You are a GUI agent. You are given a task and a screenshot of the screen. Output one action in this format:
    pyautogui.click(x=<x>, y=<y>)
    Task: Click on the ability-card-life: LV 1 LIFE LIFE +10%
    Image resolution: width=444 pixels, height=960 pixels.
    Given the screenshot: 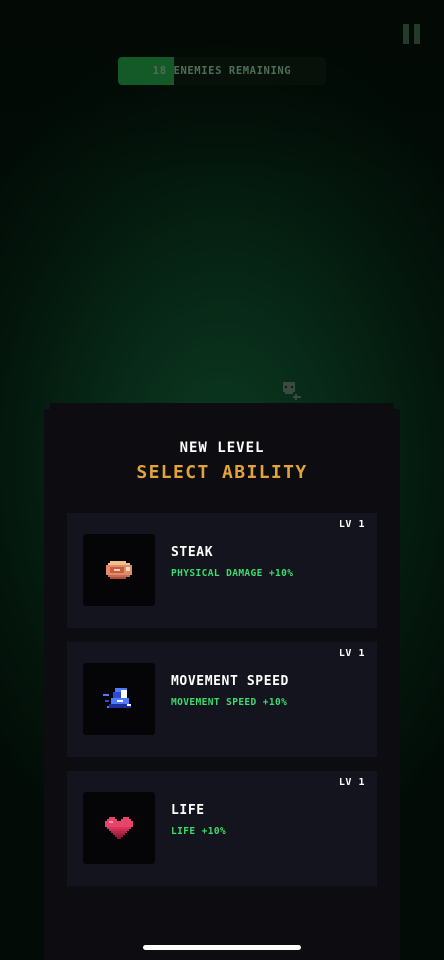 What is the action you would take?
    pyautogui.click(x=222, y=828)
    